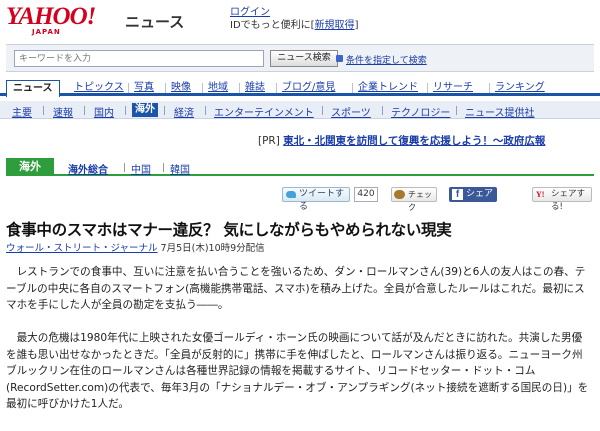 This screenshot has width=600, height=431. I want to click on subnav-providers: ニュース提供社, so click(500, 111).